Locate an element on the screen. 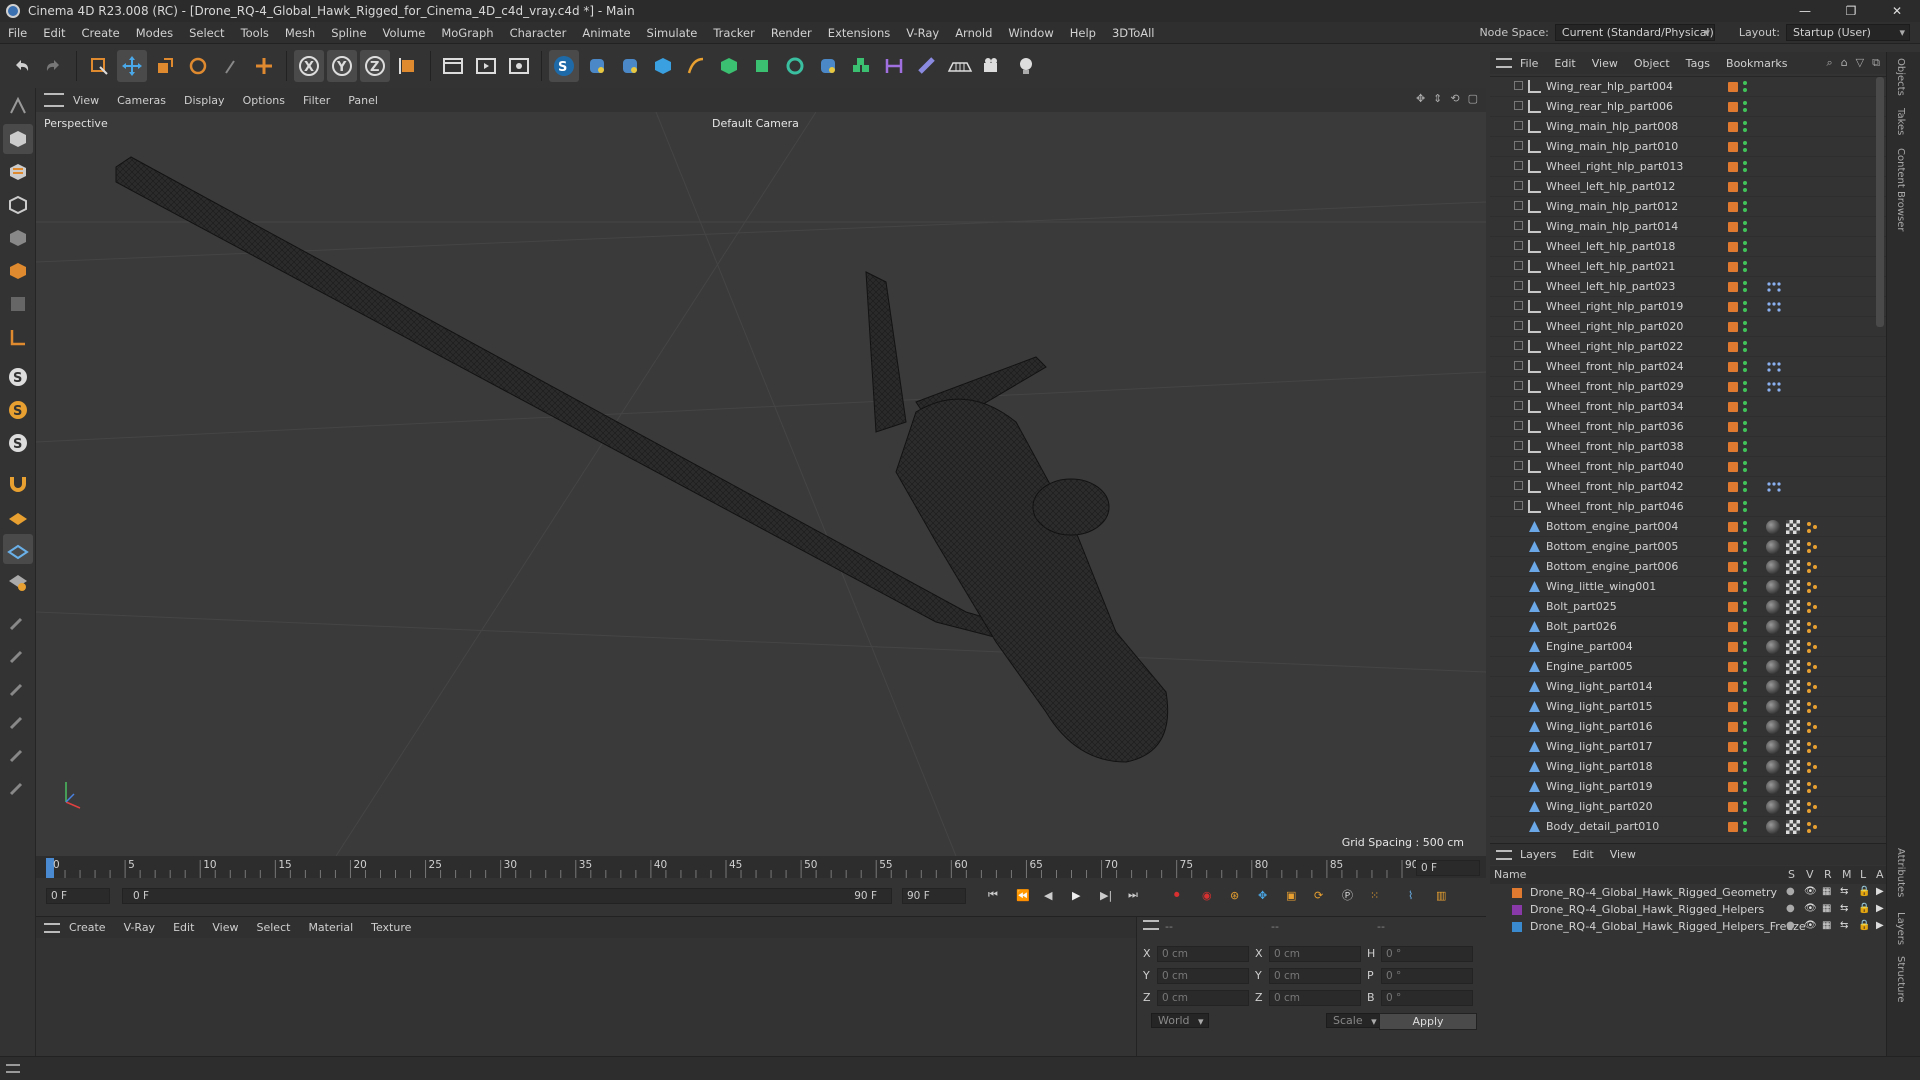 The height and width of the screenshot is (1080, 1920). right-frame-field: 0 F is located at coordinates (1448, 868).